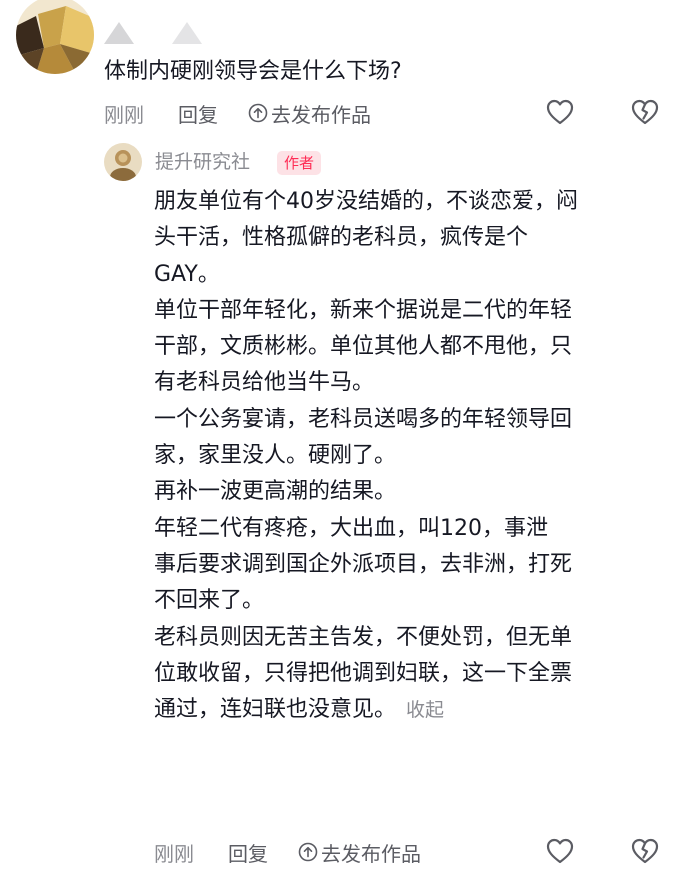  I want to click on reply-text-line: 头干活，性格孤僻的老科员，疯传是个, so click(341, 238).